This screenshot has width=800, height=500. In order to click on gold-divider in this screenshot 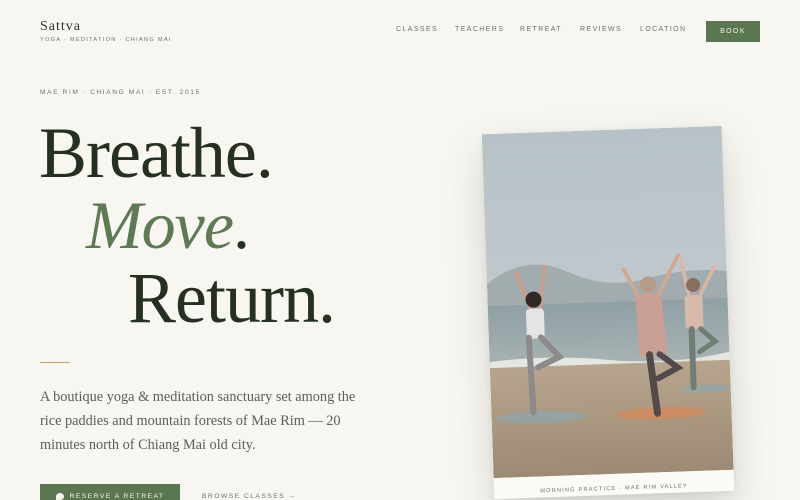, I will do `click(55, 362)`.